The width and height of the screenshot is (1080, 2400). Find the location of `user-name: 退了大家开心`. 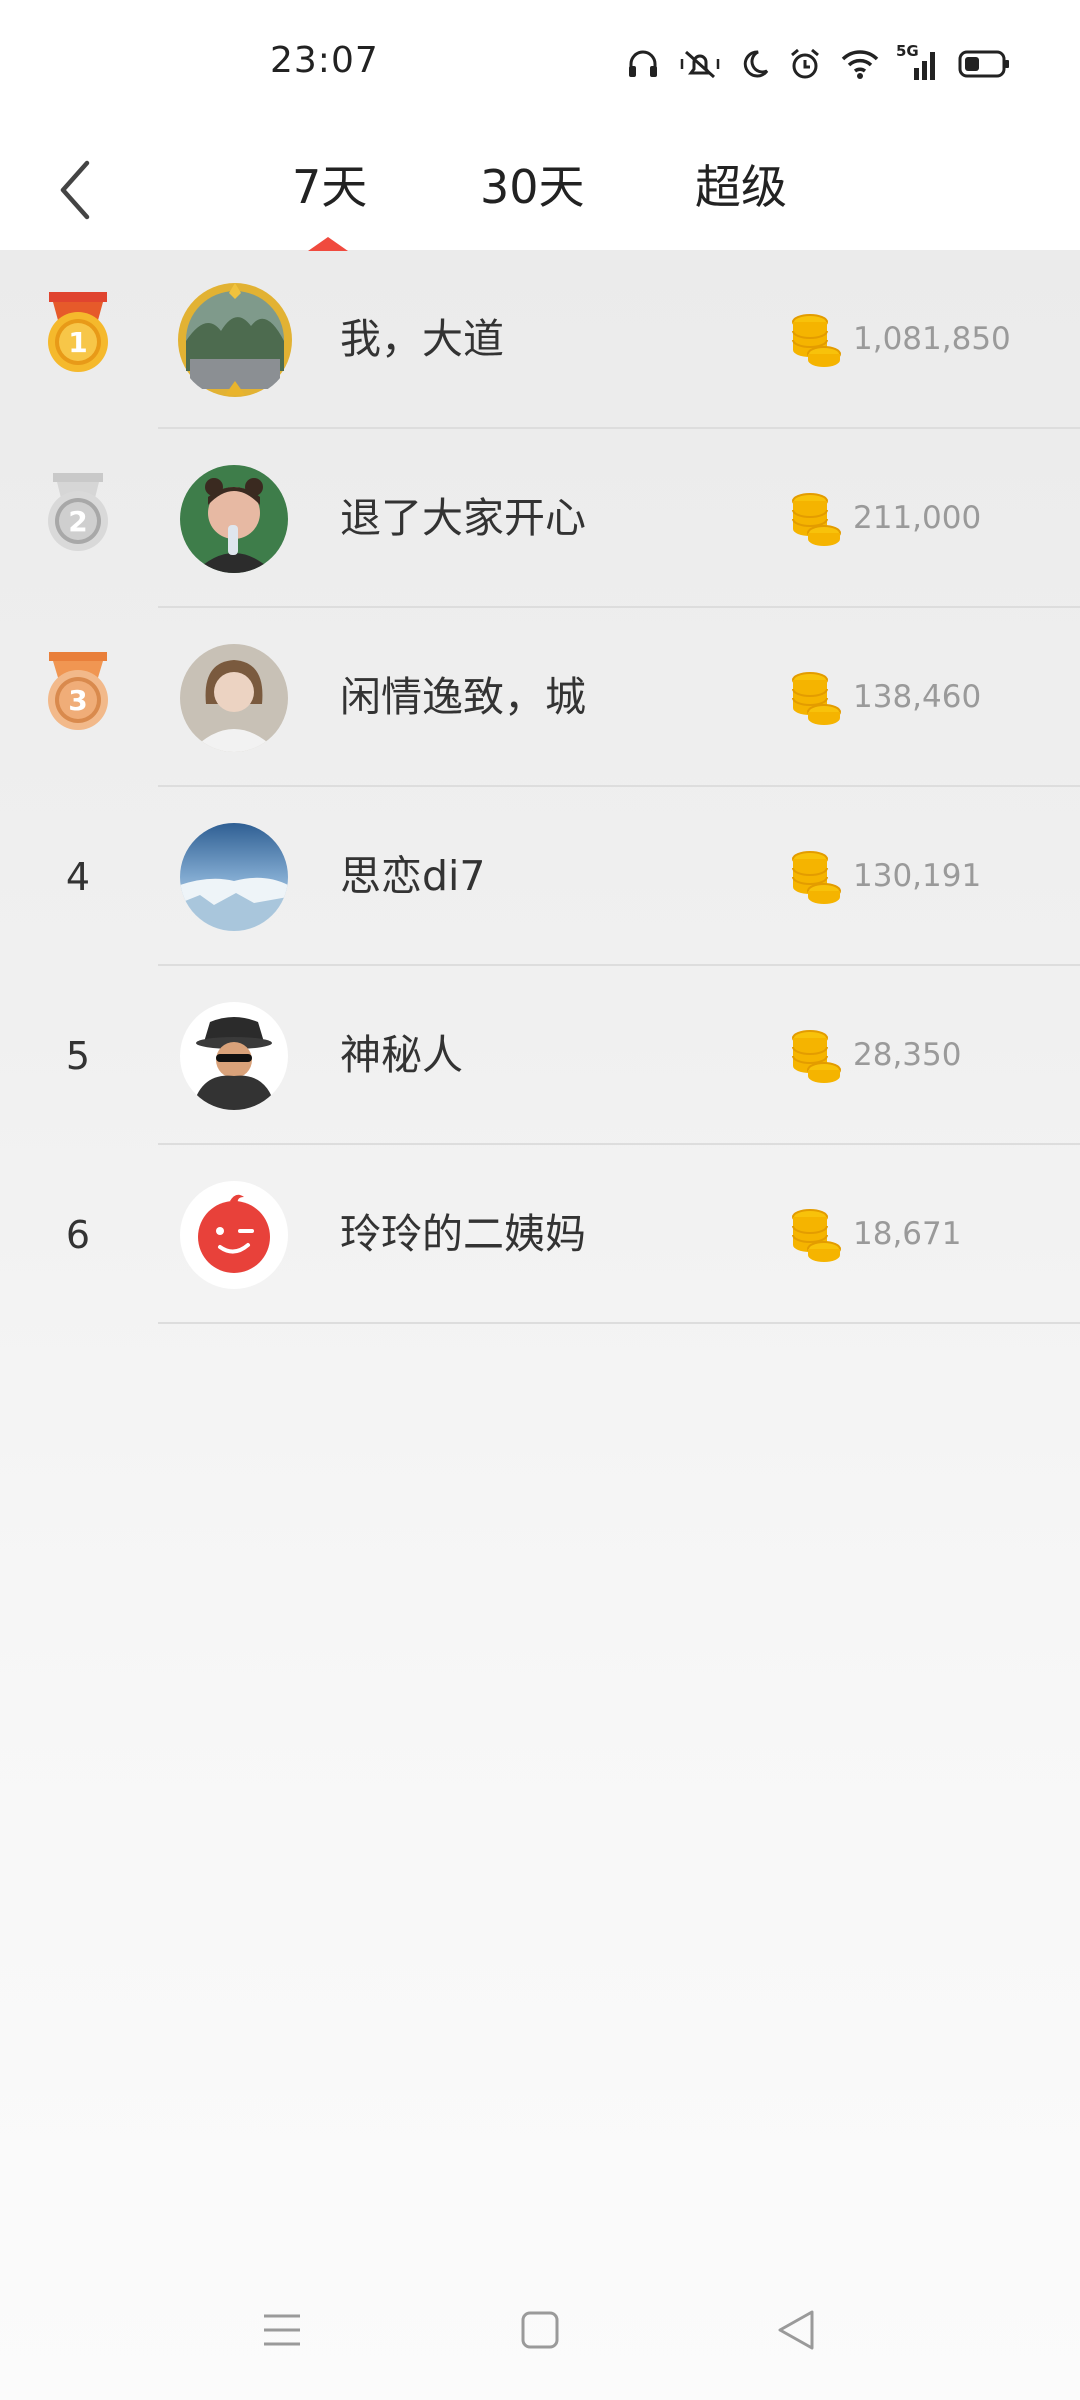

user-name: 退了大家开心 is located at coordinates (463, 518).